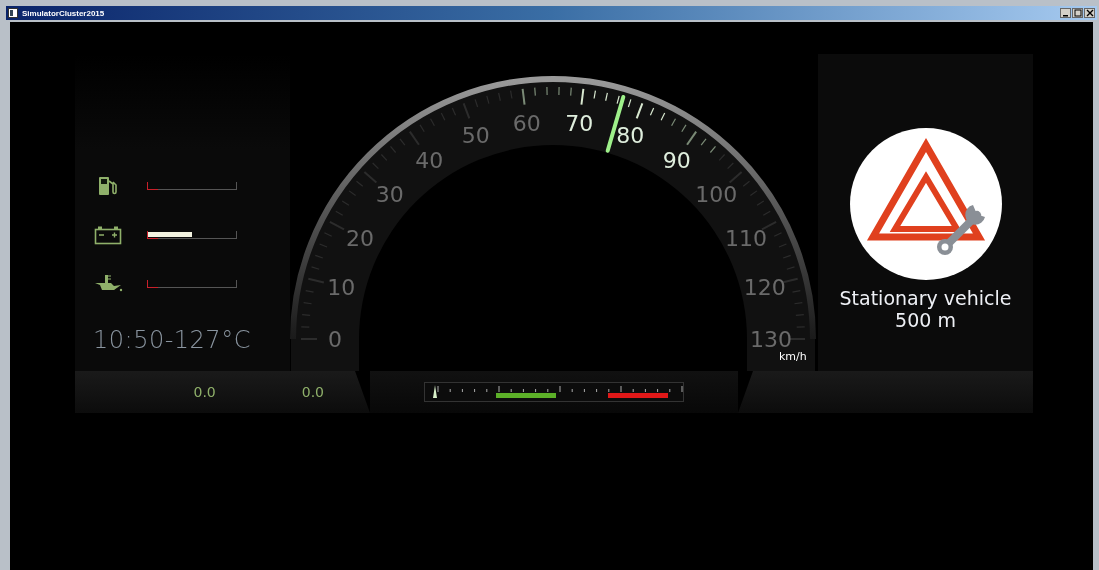 The width and height of the screenshot is (1099, 570). What do you see at coordinates (676, 160) in the screenshot?
I see `speed-label: 90` at bounding box center [676, 160].